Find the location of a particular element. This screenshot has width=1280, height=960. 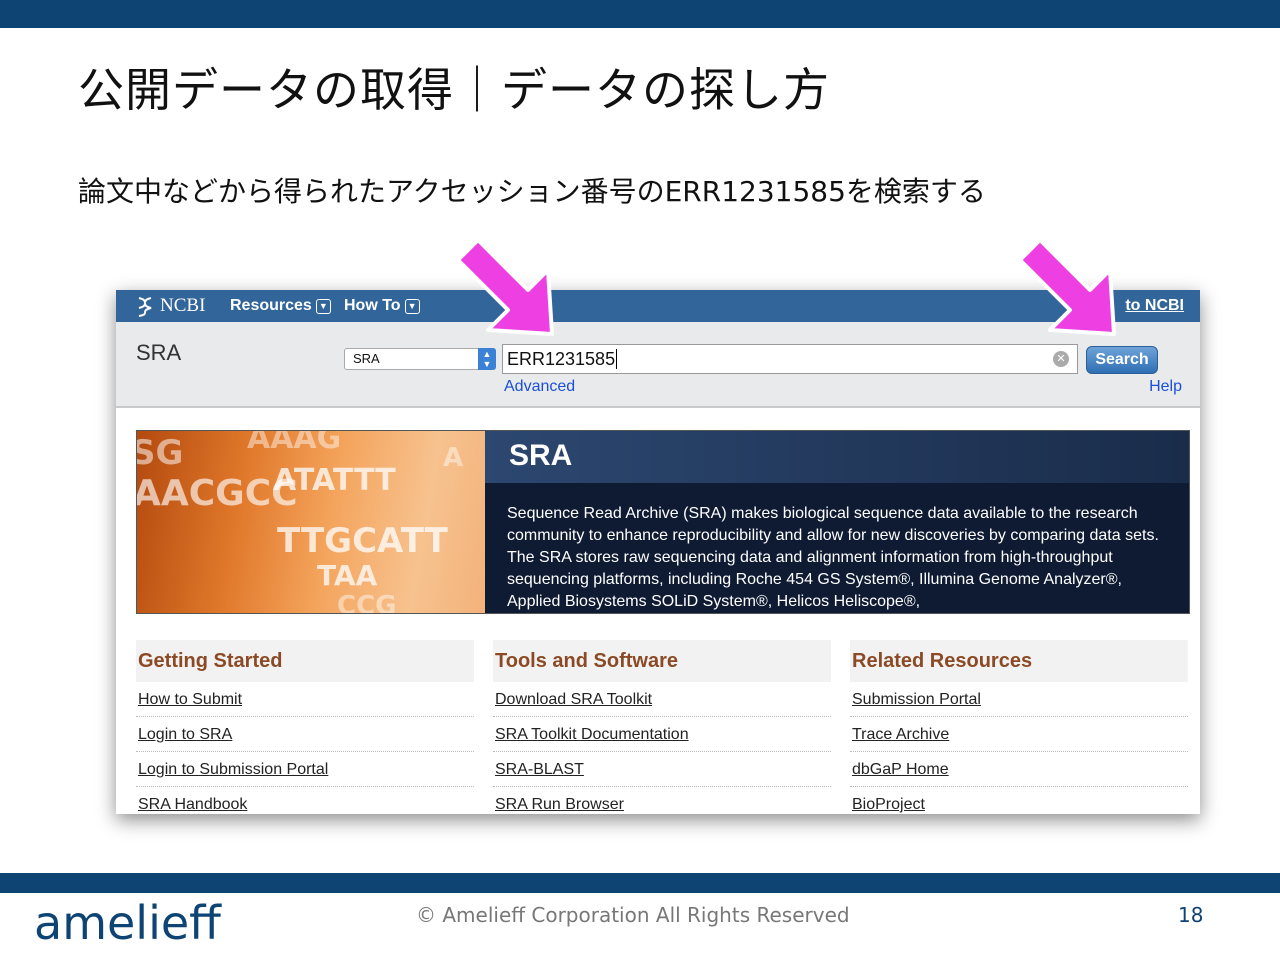

dna-sequence-image: SG AAAG A ATATTT AACGCC TTGCATT TAA CCG is located at coordinates (311, 522).